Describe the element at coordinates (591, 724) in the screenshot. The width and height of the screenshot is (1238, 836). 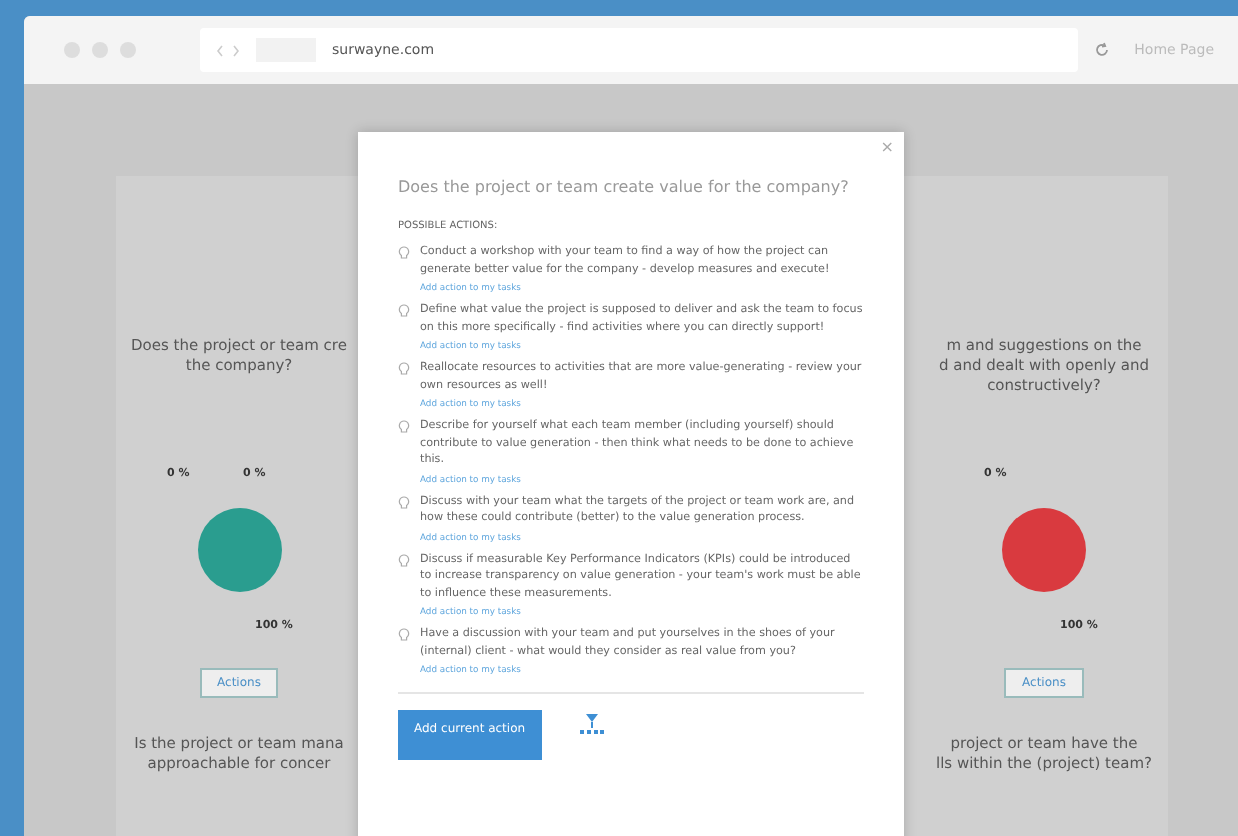
I see `hierarchy-icon` at that location.